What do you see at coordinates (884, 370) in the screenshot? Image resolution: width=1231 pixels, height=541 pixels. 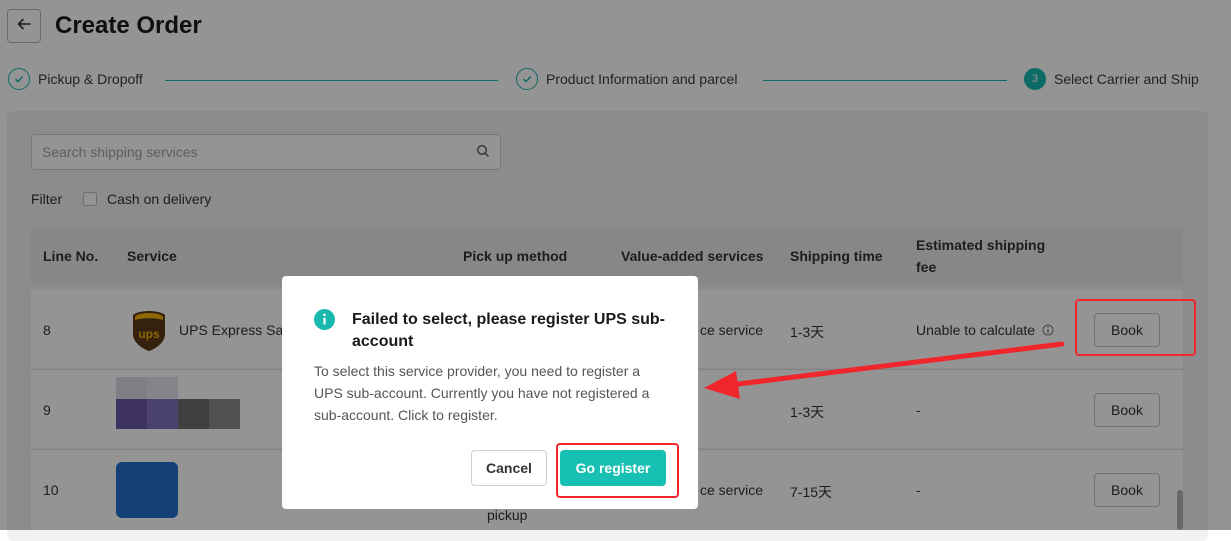 I see `annotation-arrow-icon` at bounding box center [884, 370].